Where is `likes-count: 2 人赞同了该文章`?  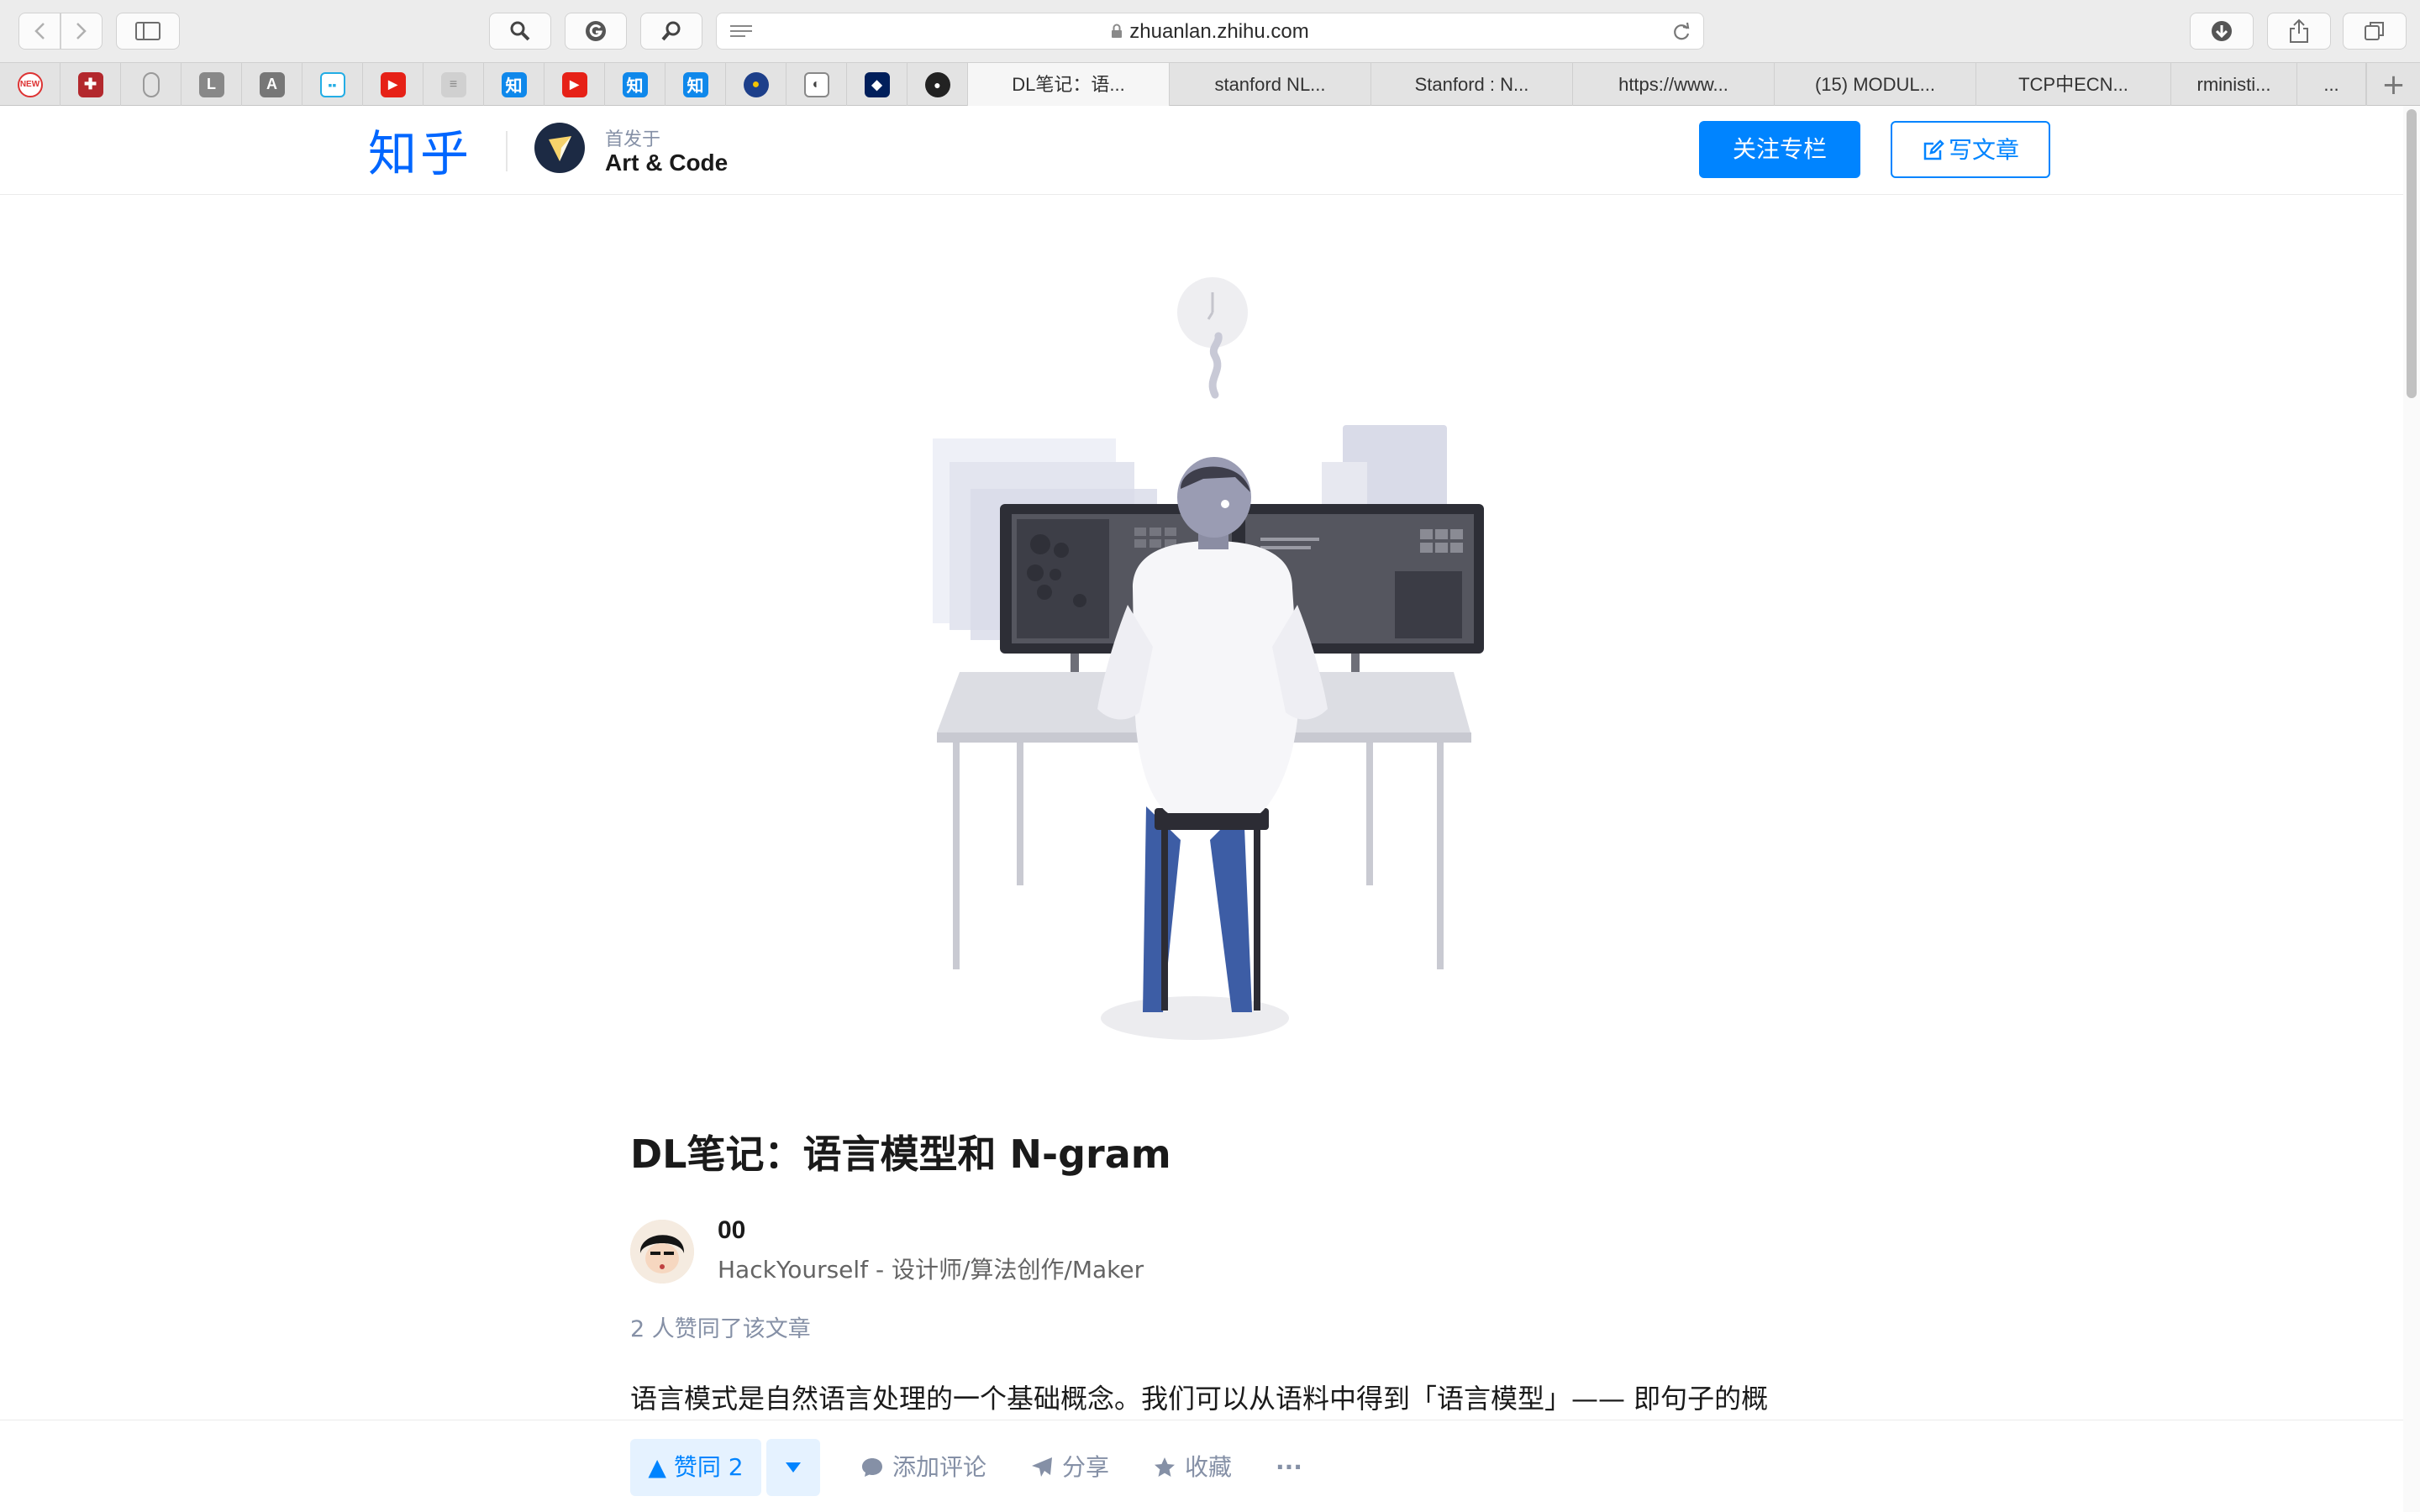
likes-count: 2 人赞同了该文章 is located at coordinates (720, 1326).